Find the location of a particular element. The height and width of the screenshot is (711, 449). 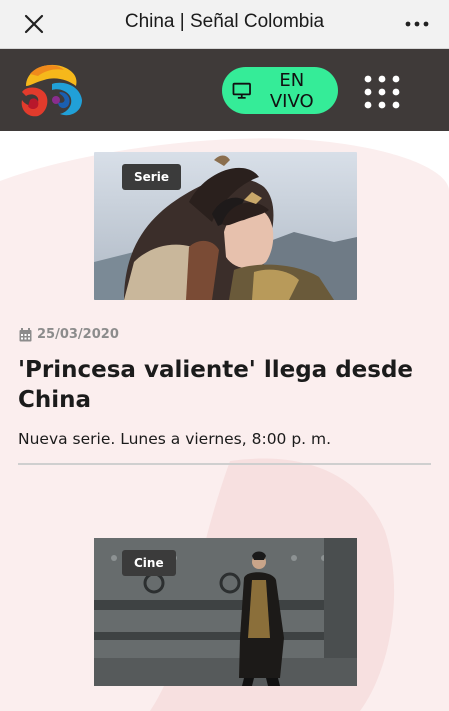

more-options-icon is located at coordinates (417, 24).